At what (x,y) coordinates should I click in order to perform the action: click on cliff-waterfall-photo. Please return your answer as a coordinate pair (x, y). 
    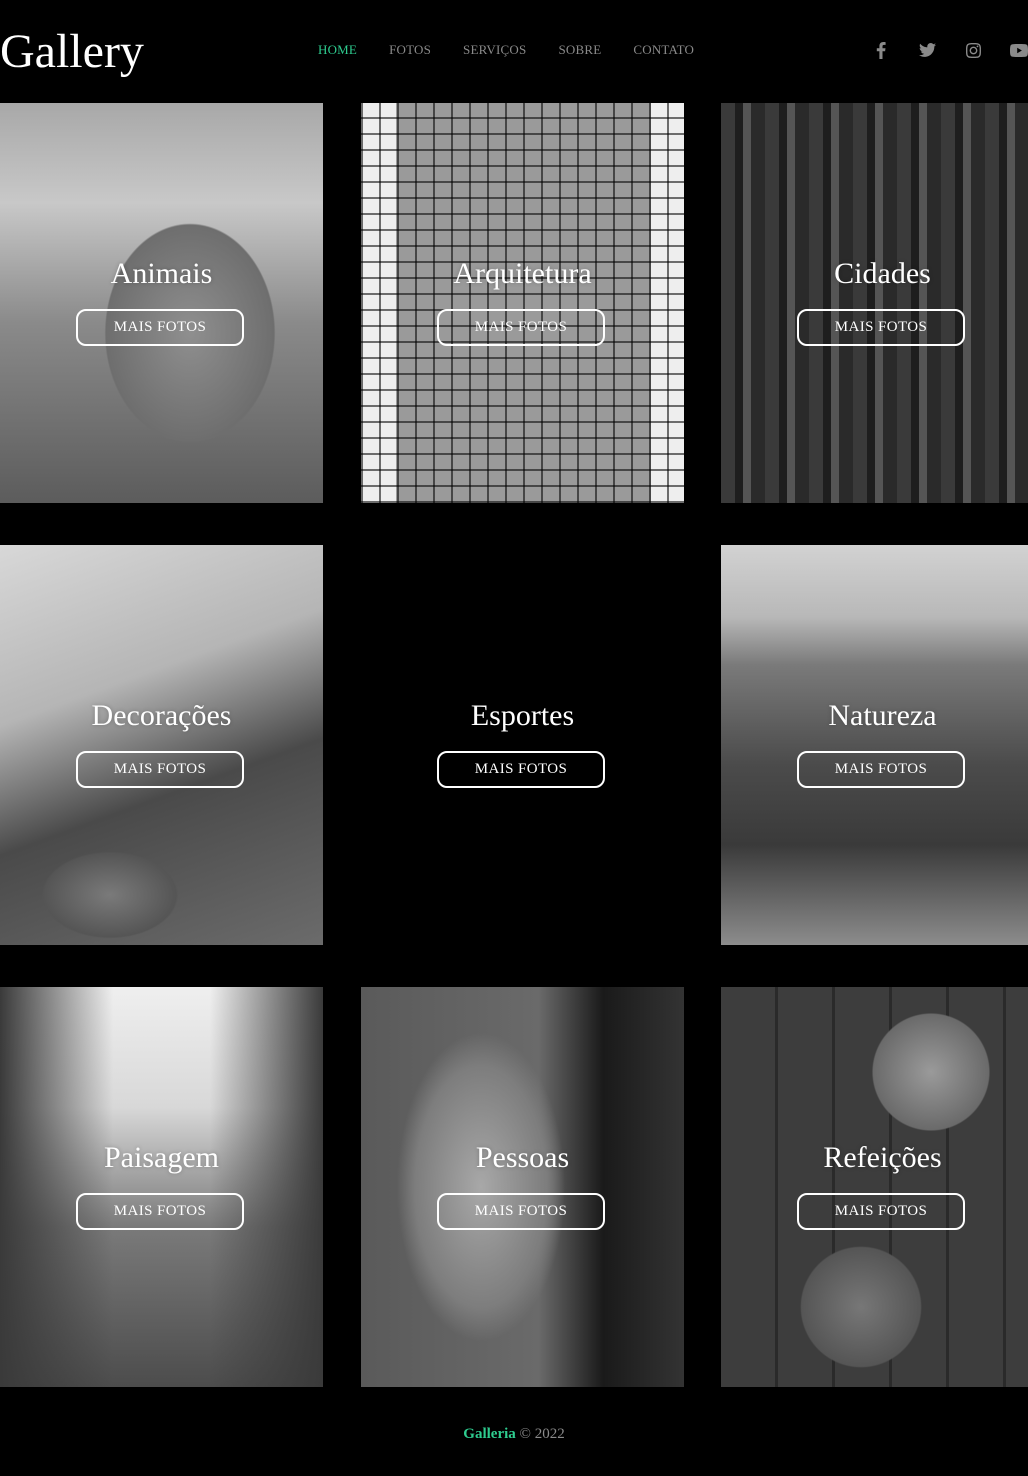
    Looking at the image, I should click on (874, 745).